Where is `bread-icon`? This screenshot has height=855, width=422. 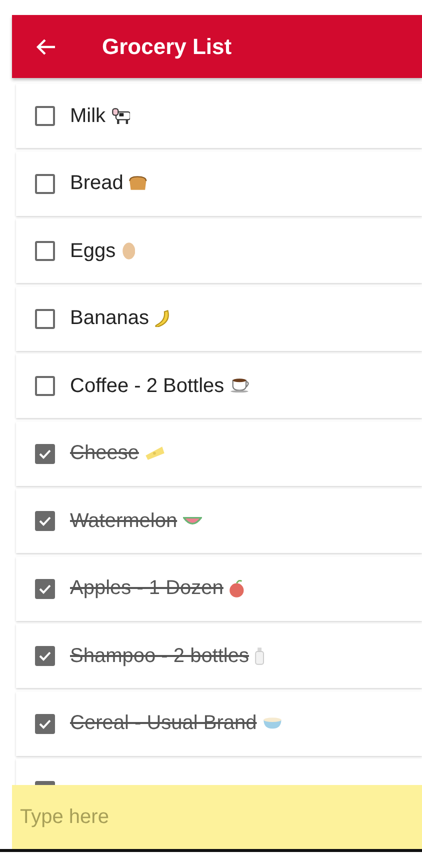
bread-icon is located at coordinates (138, 183).